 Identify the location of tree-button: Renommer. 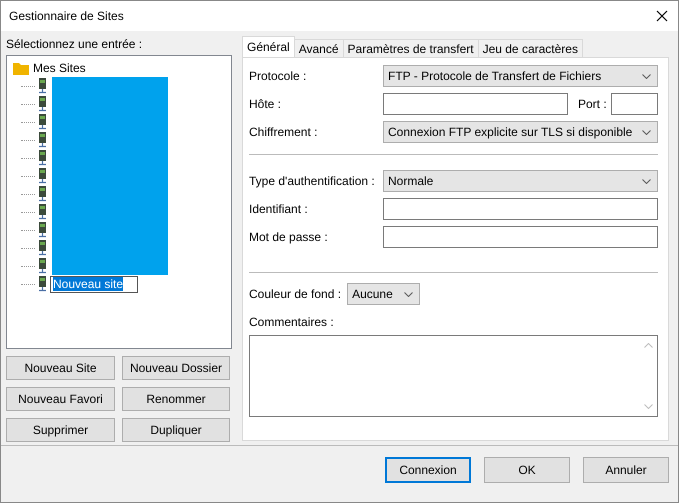
(176, 399).